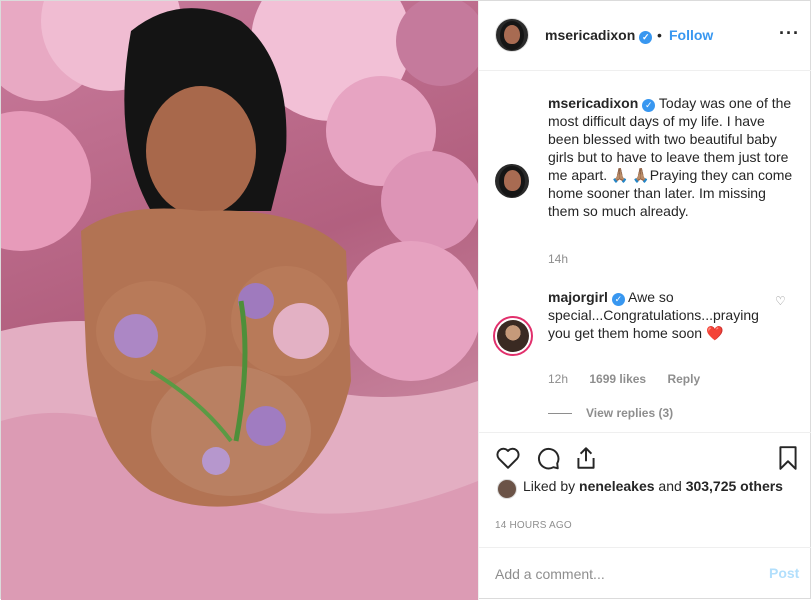 This screenshot has height=600, width=811. I want to click on add-comment-section: Post, so click(645, 573).